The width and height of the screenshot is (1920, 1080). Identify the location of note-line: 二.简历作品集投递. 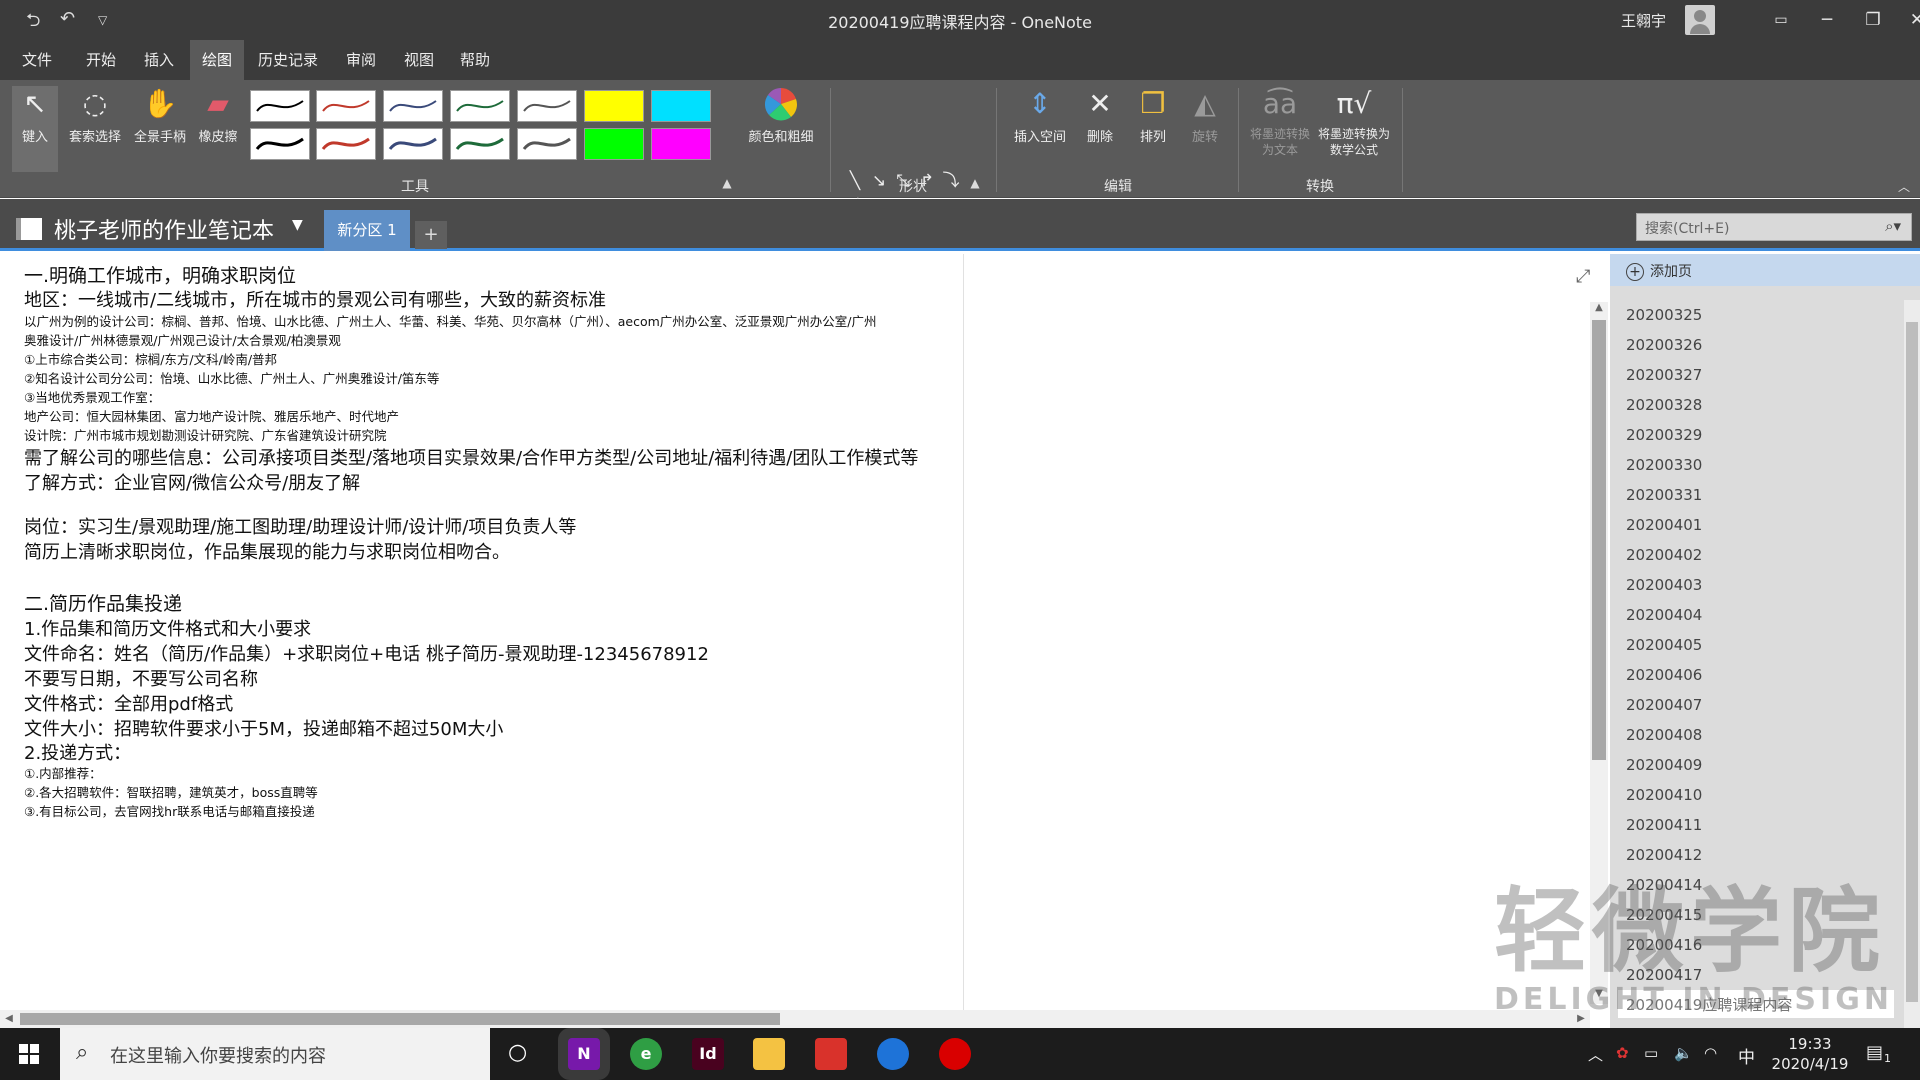
(103, 602).